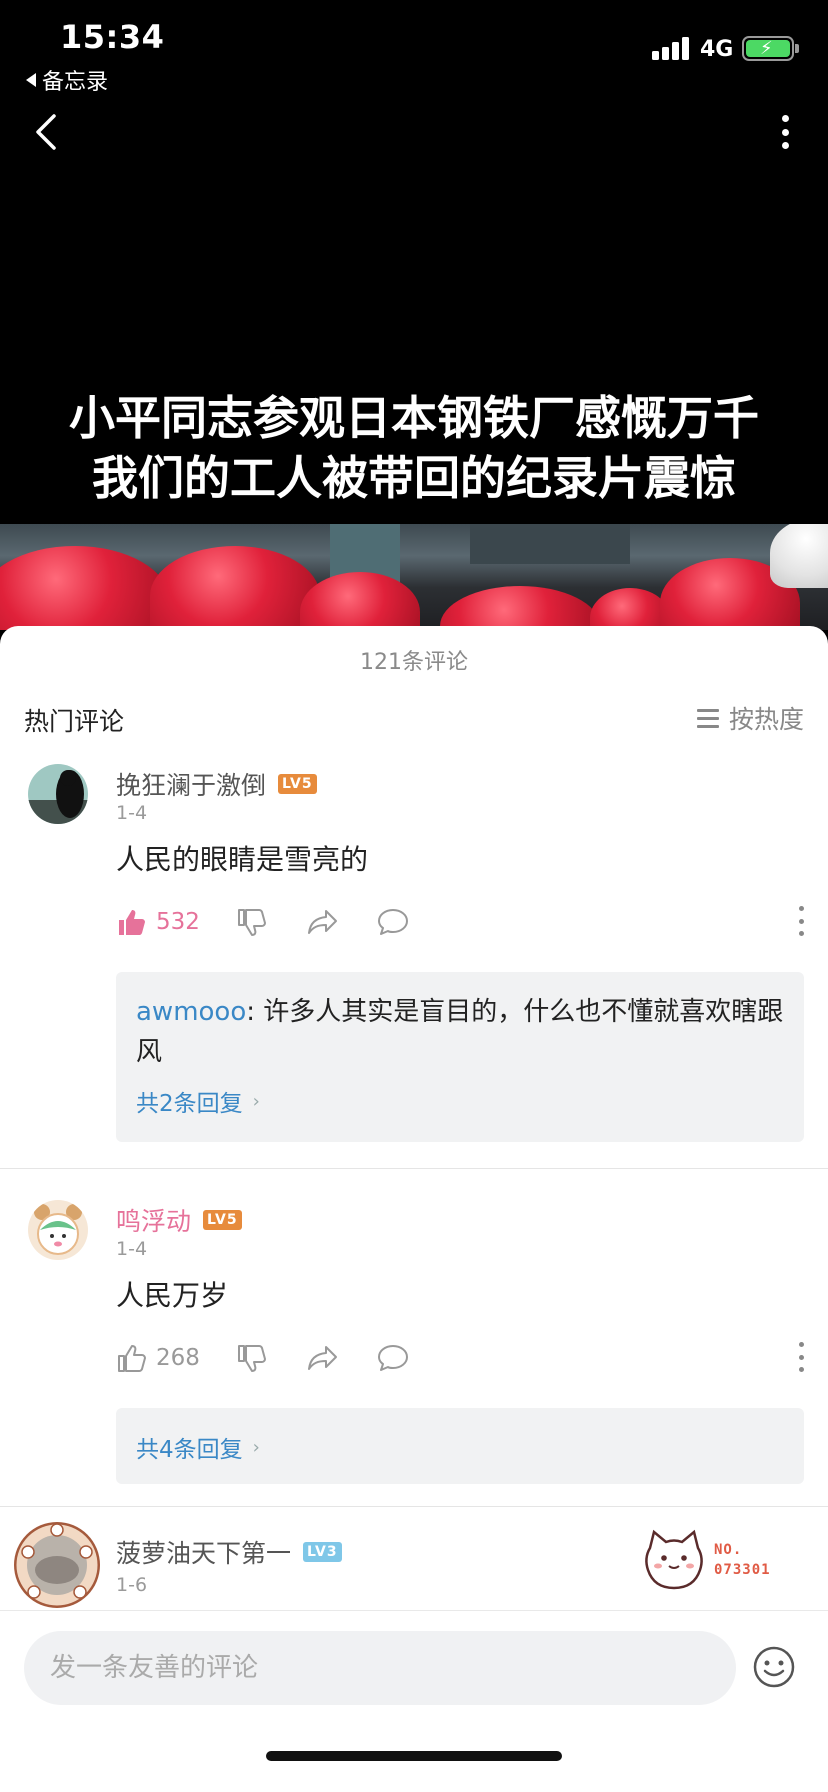  What do you see at coordinates (172, 1295) in the screenshot?
I see `comment-text: 人民万岁` at bounding box center [172, 1295].